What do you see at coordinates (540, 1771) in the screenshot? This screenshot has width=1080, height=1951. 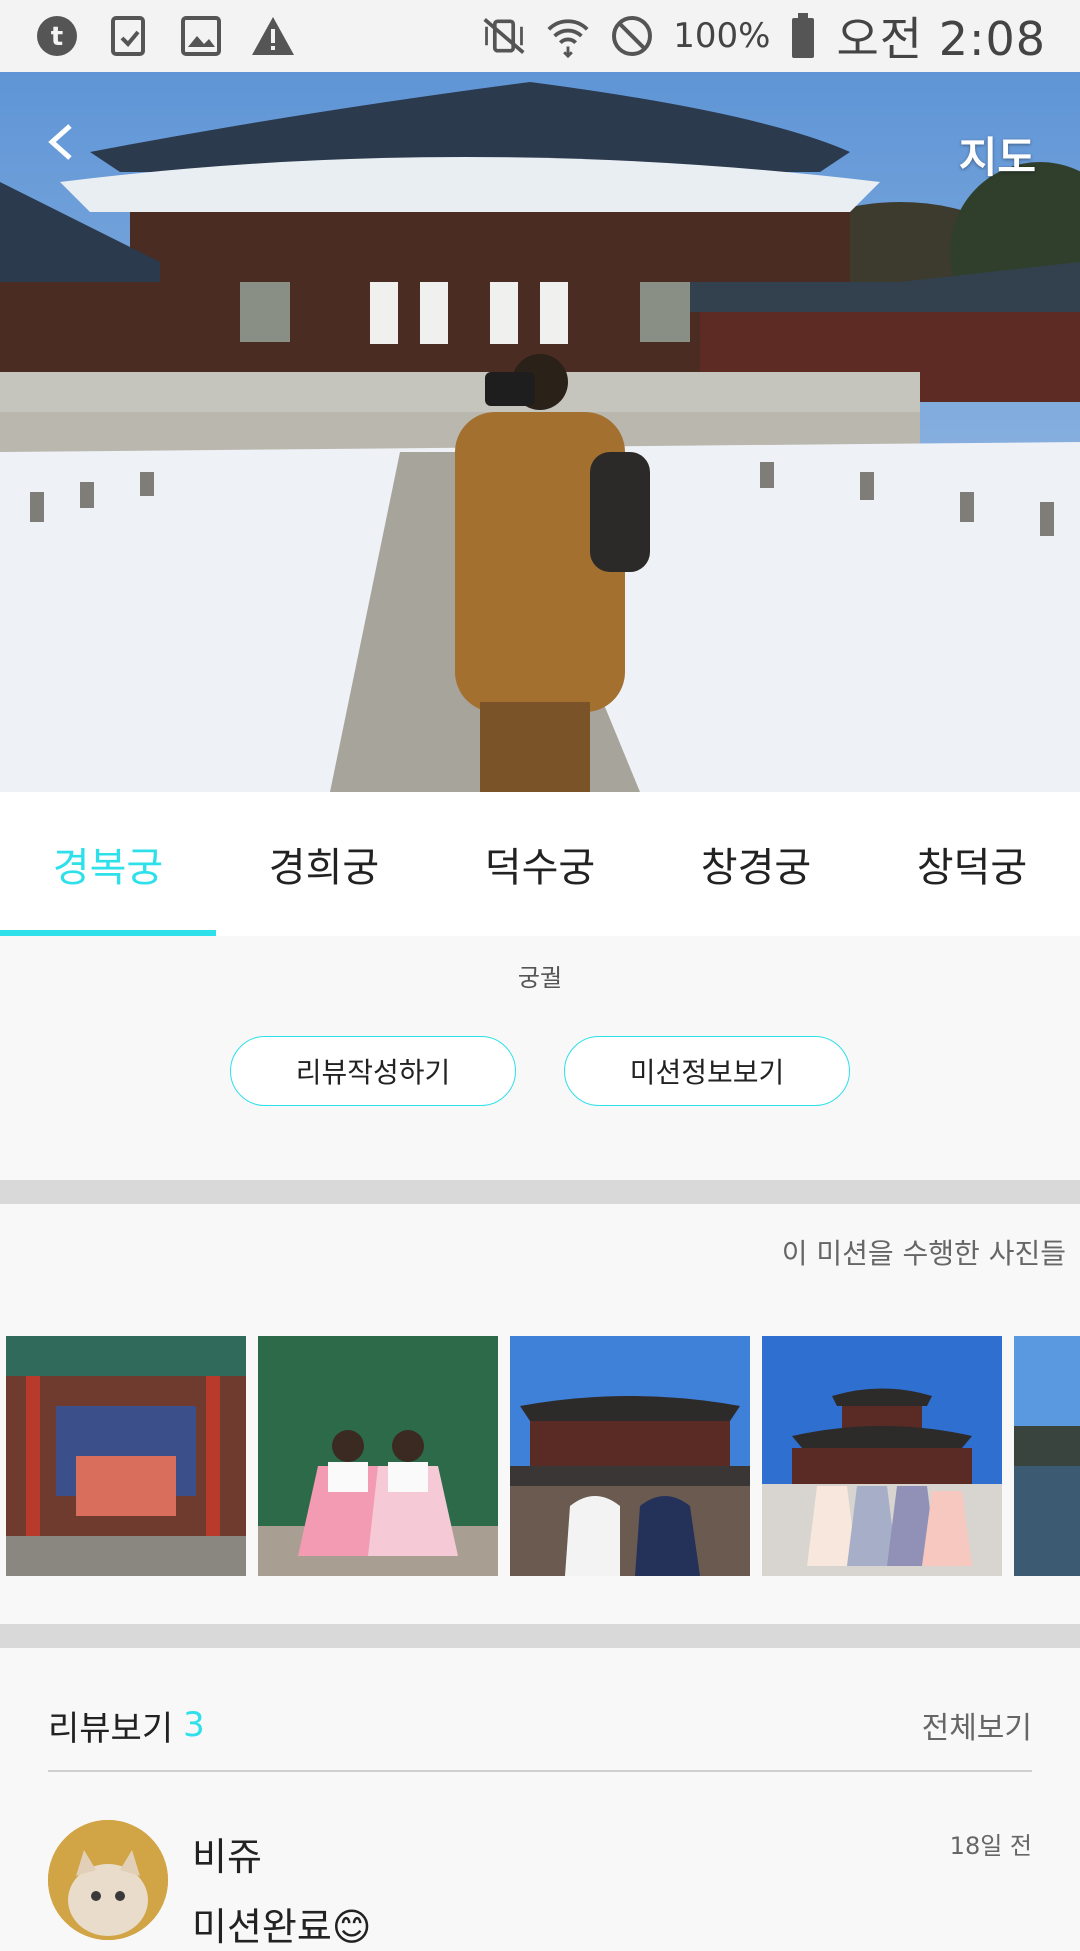 I see `reviews-divider` at bounding box center [540, 1771].